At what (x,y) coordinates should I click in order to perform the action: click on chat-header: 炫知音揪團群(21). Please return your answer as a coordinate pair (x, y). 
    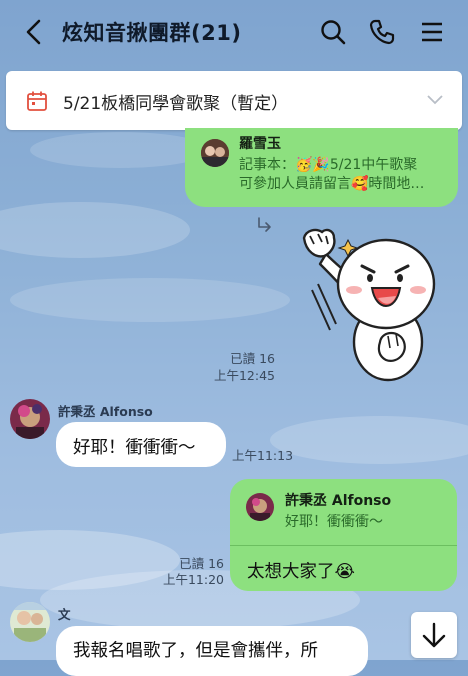
    Looking at the image, I should click on (234, 32).